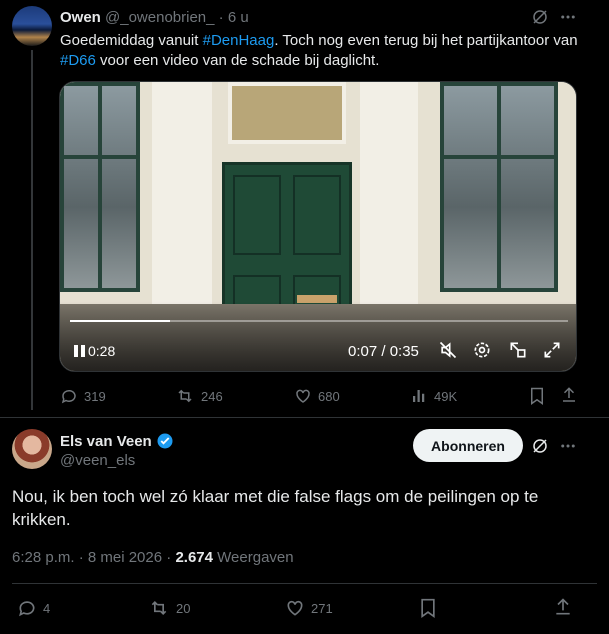 The image size is (609, 634). What do you see at coordinates (80, 17) in the screenshot?
I see `author-name: Owen` at bounding box center [80, 17].